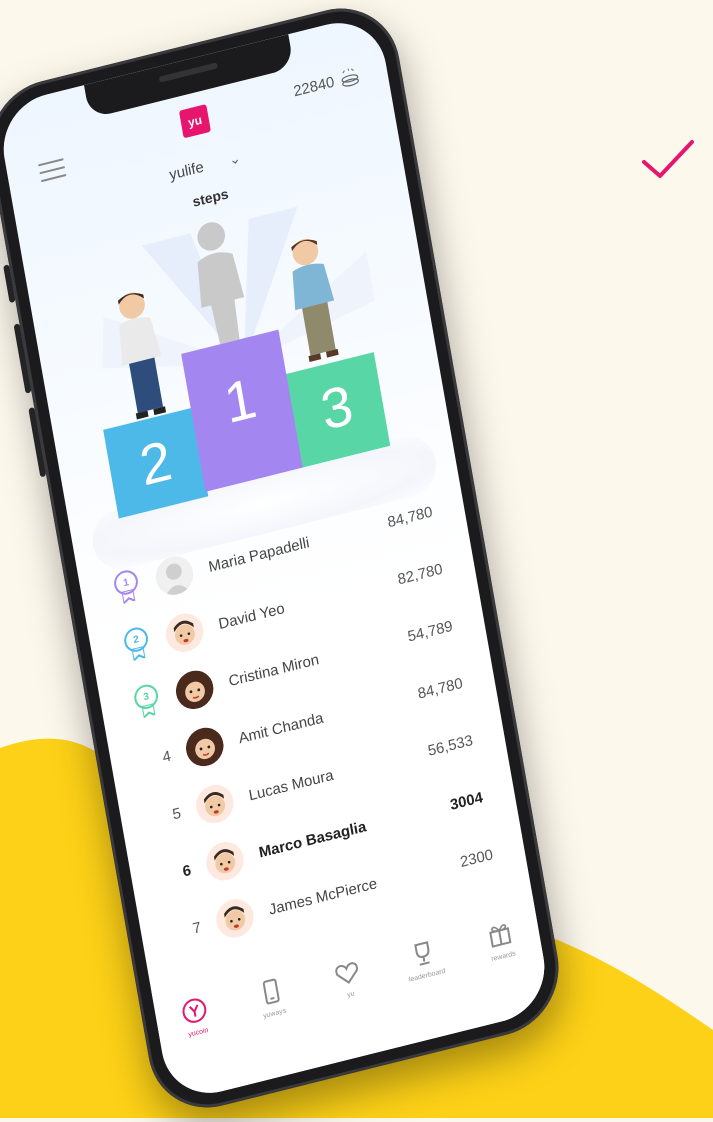 The width and height of the screenshot is (713, 1122). Describe the element at coordinates (351, 995) in the screenshot. I see `tab-label: yu` at that location.